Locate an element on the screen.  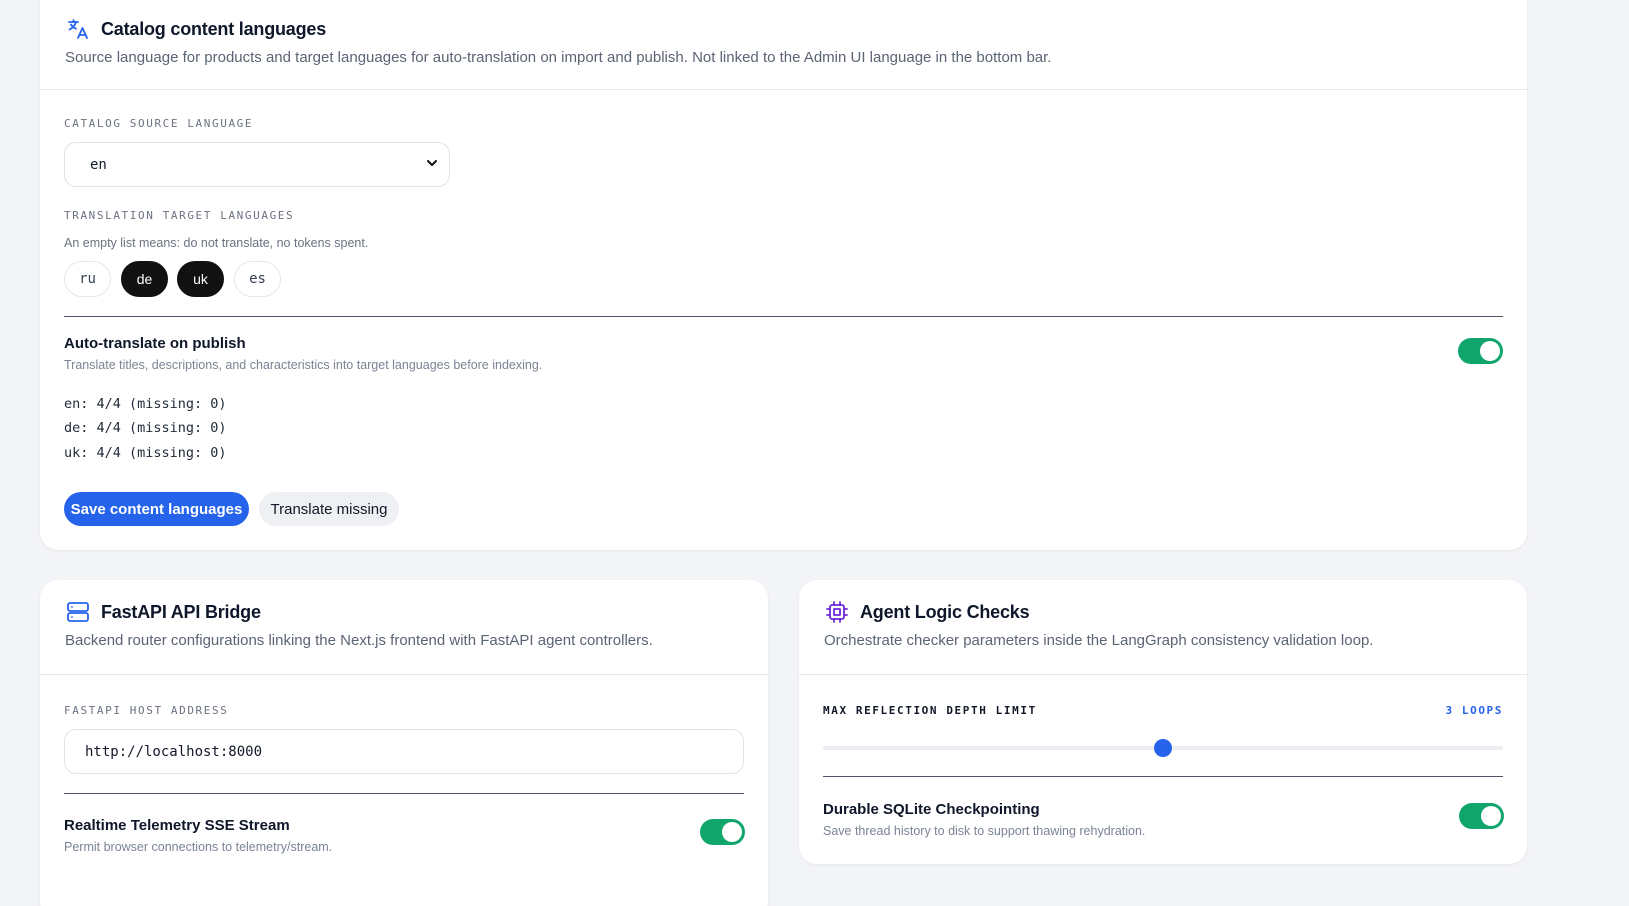
checkpoint-toggle is located at coordinates (1481, 816).